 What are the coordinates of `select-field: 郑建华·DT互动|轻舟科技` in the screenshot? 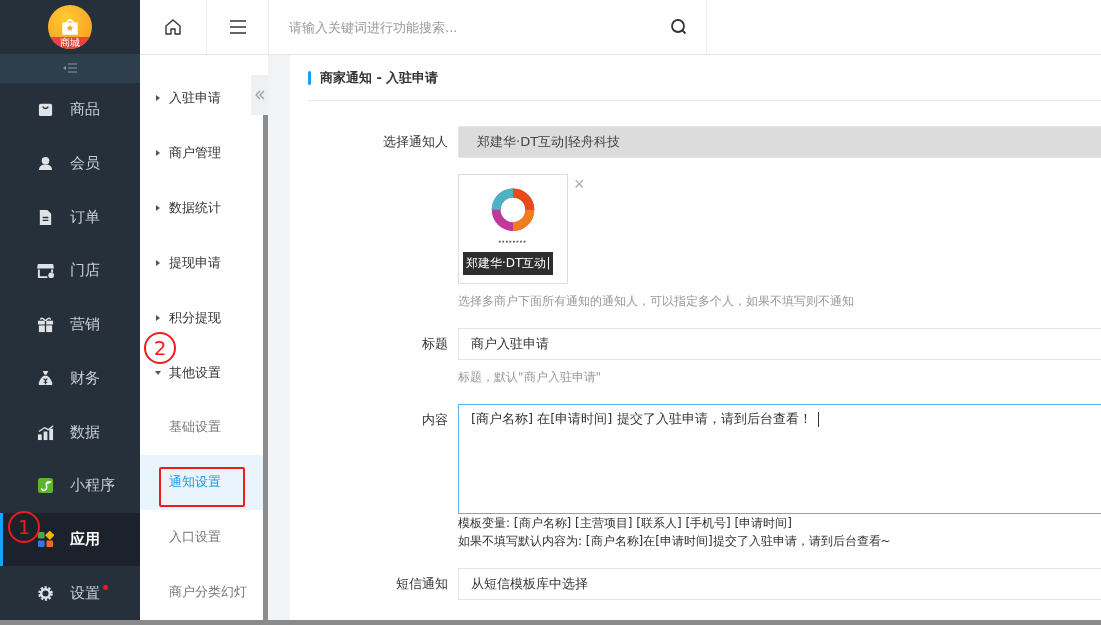 It's located at (779, 142).